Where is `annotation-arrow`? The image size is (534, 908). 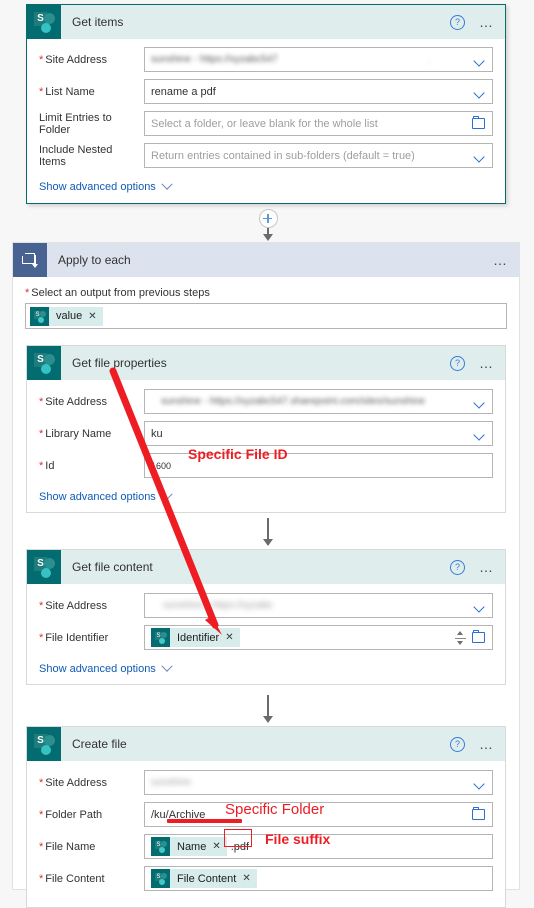
annotation-arrow is located at coordinates (165, 501).